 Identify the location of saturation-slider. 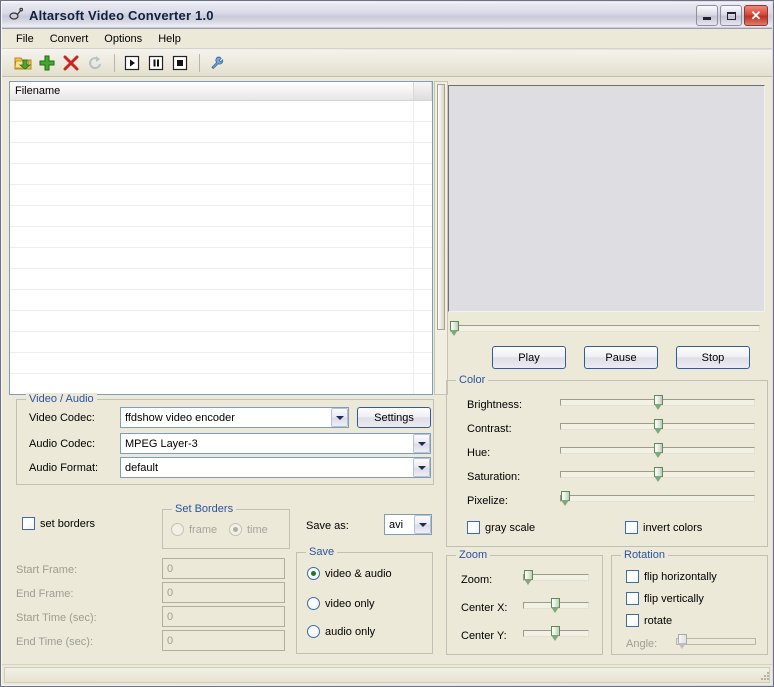
(657, 475).